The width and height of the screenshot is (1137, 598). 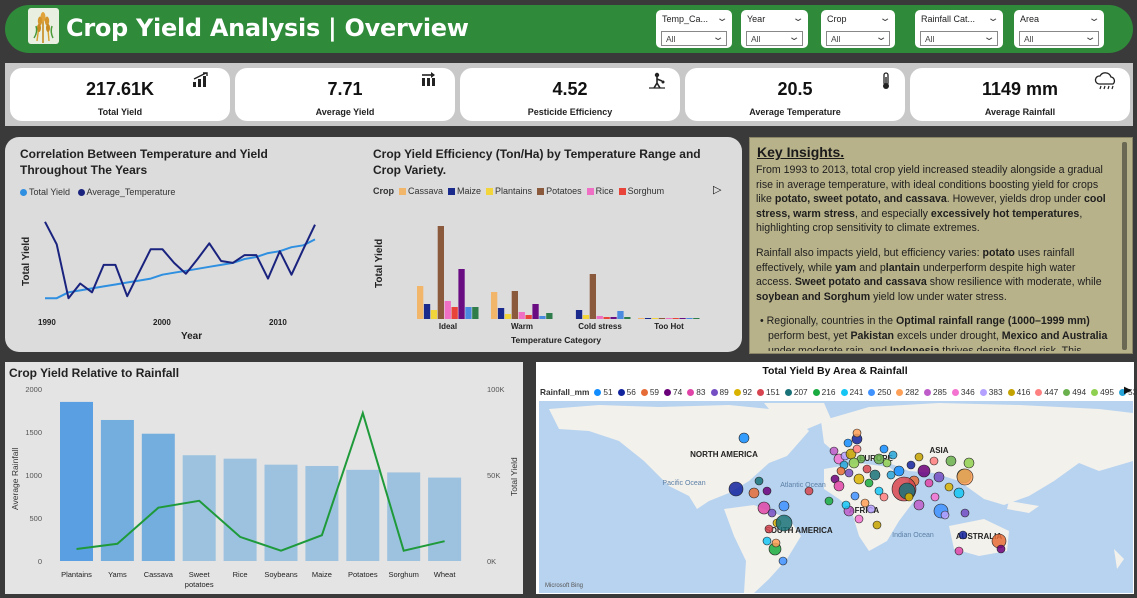 I want to click on x-tick-label: 2010, so click(x=278, y=322).